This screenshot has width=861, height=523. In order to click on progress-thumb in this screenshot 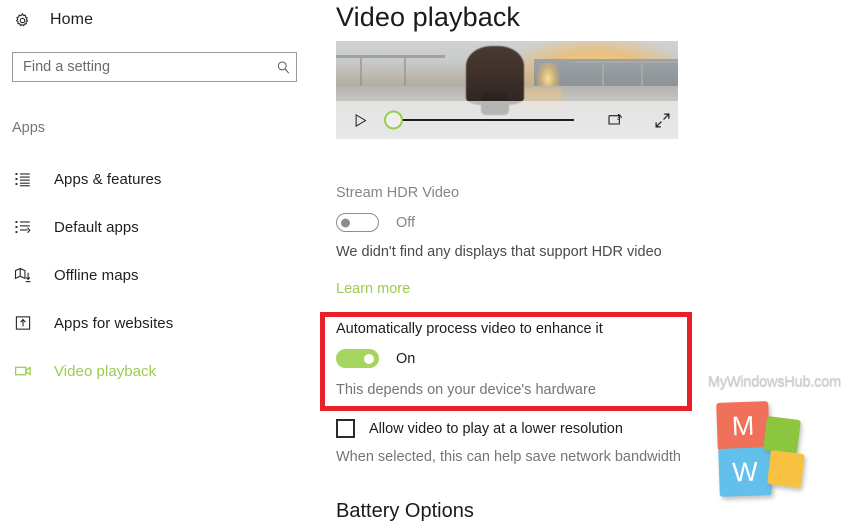, I will do `click(393, 120)`.